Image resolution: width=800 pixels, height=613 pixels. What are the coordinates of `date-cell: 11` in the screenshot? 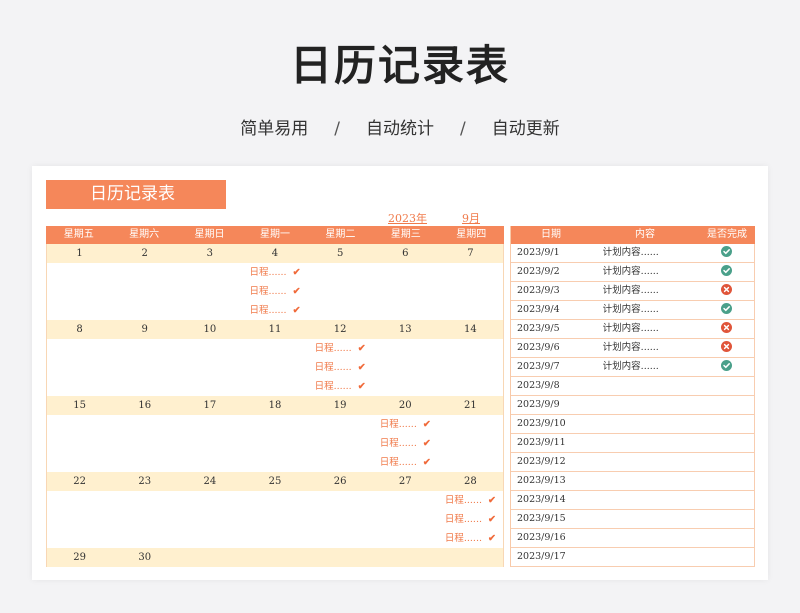 It's located at (274, 329).